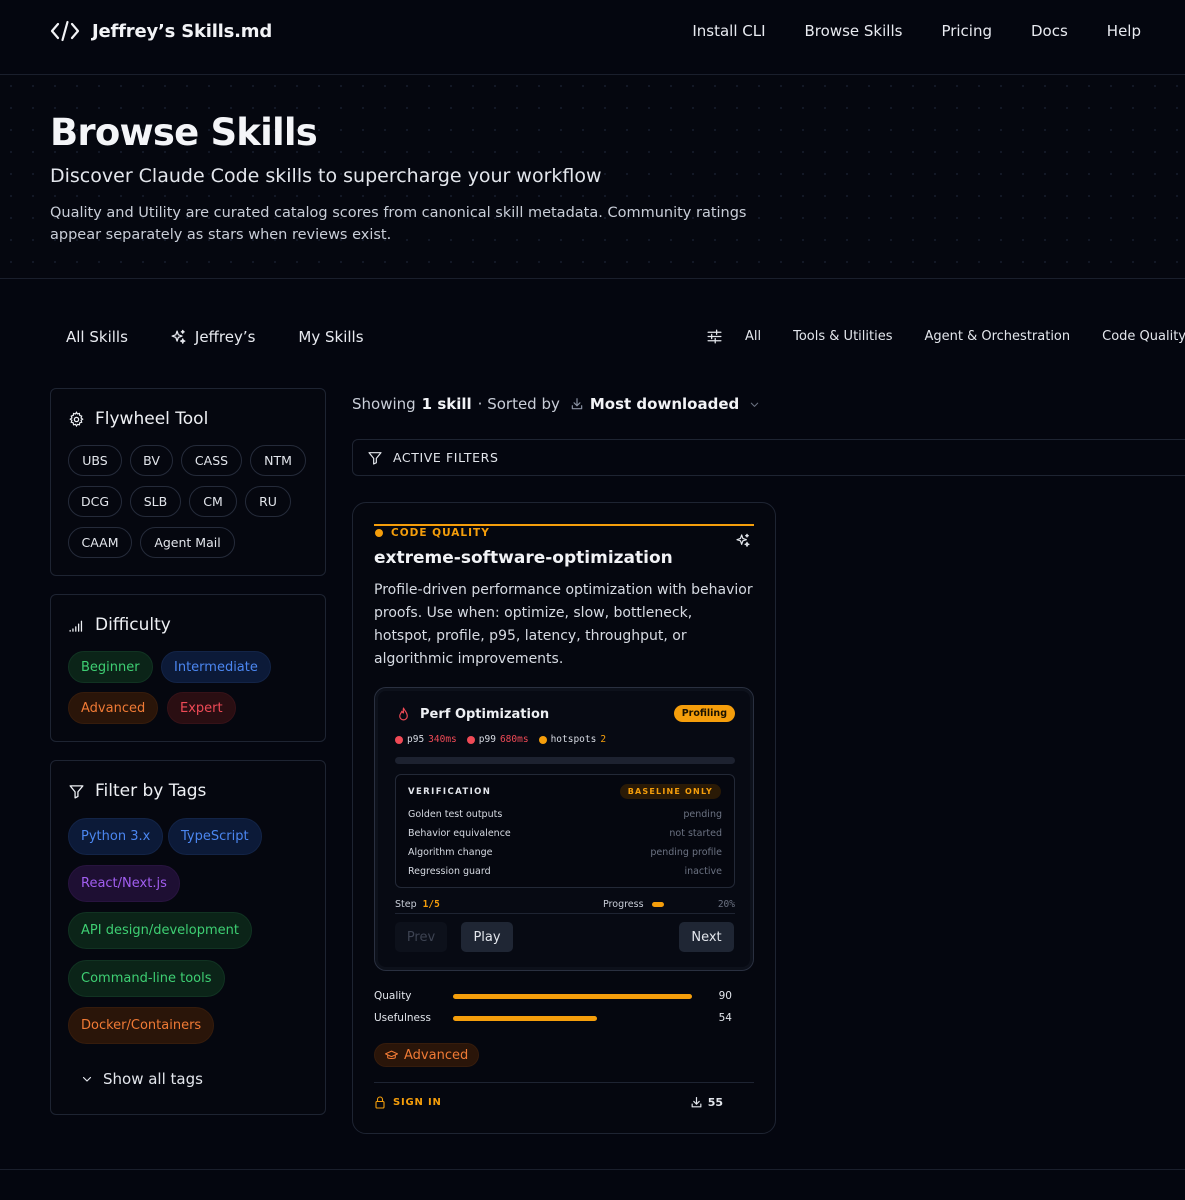 Image resolution: width=1185 pixels, height=1200 pixels. I want to click on card-category: CODE QUALITY, so click(432, 533).